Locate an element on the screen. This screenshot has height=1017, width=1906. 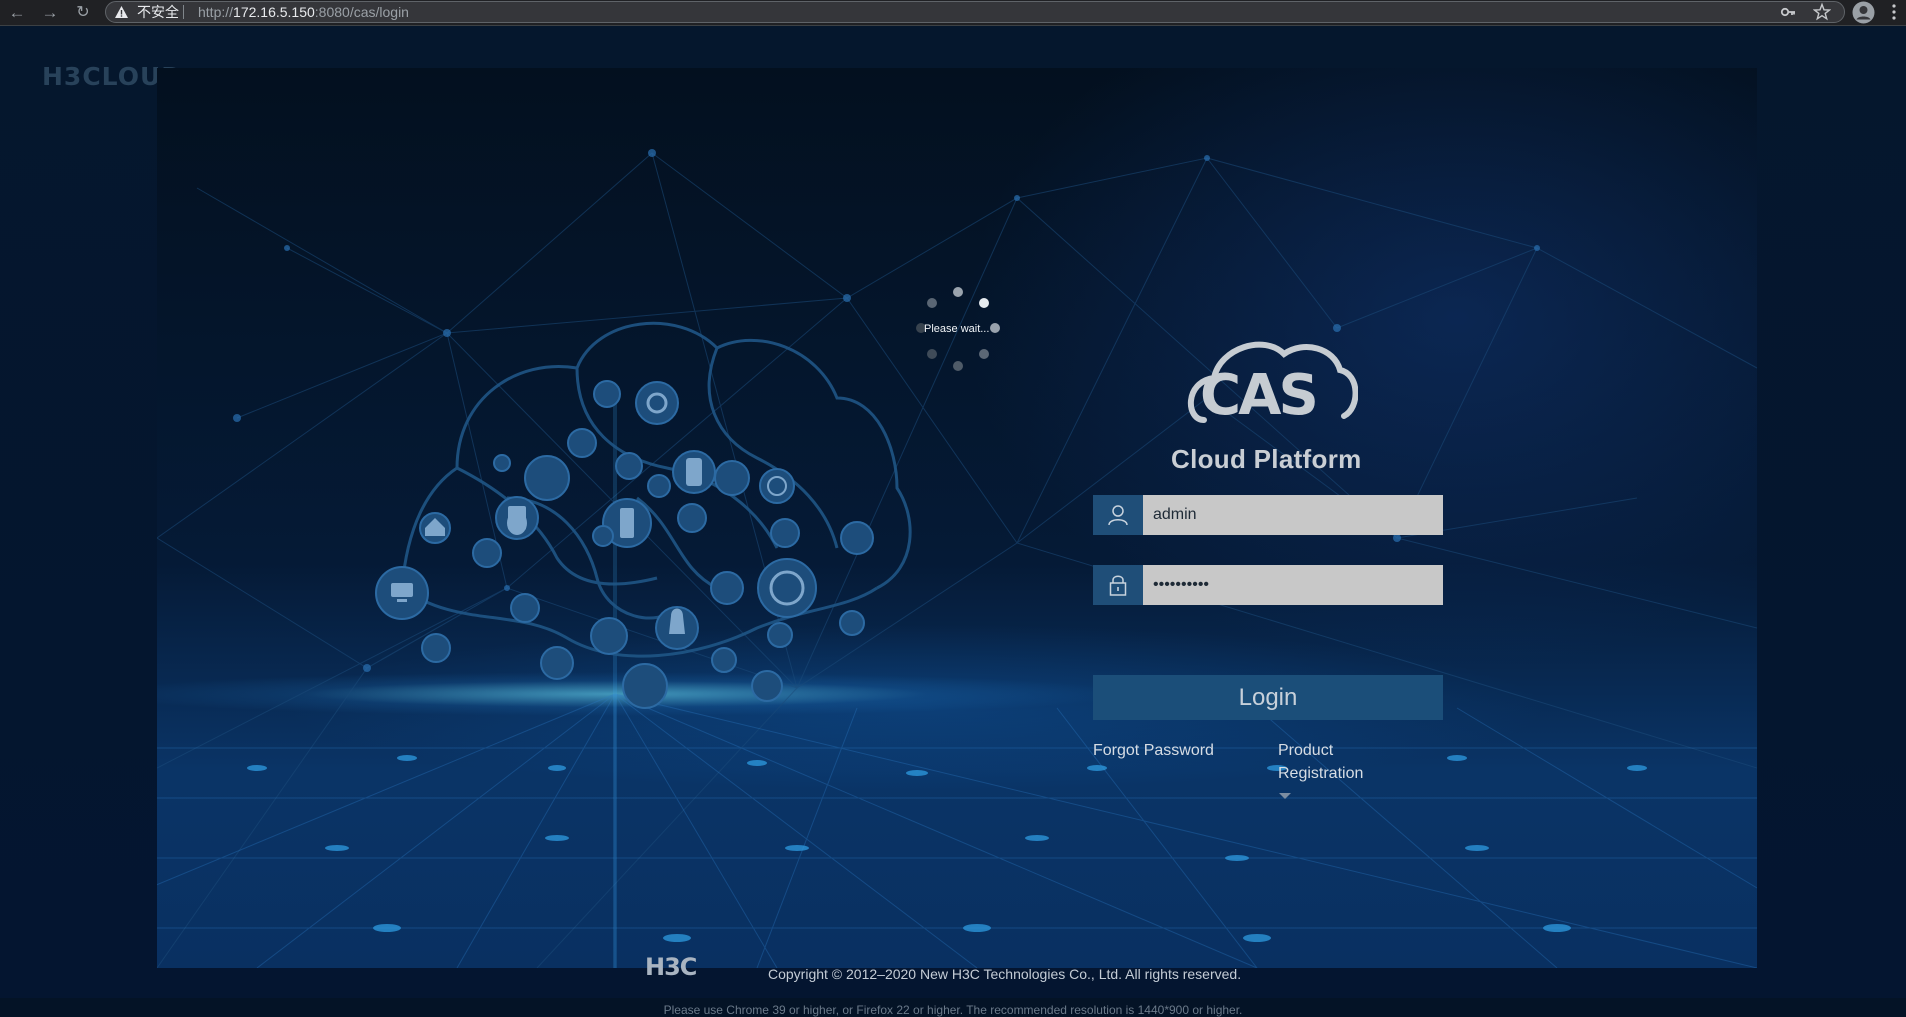
cas-logo: CAS is located at coordinates (1273, 384).